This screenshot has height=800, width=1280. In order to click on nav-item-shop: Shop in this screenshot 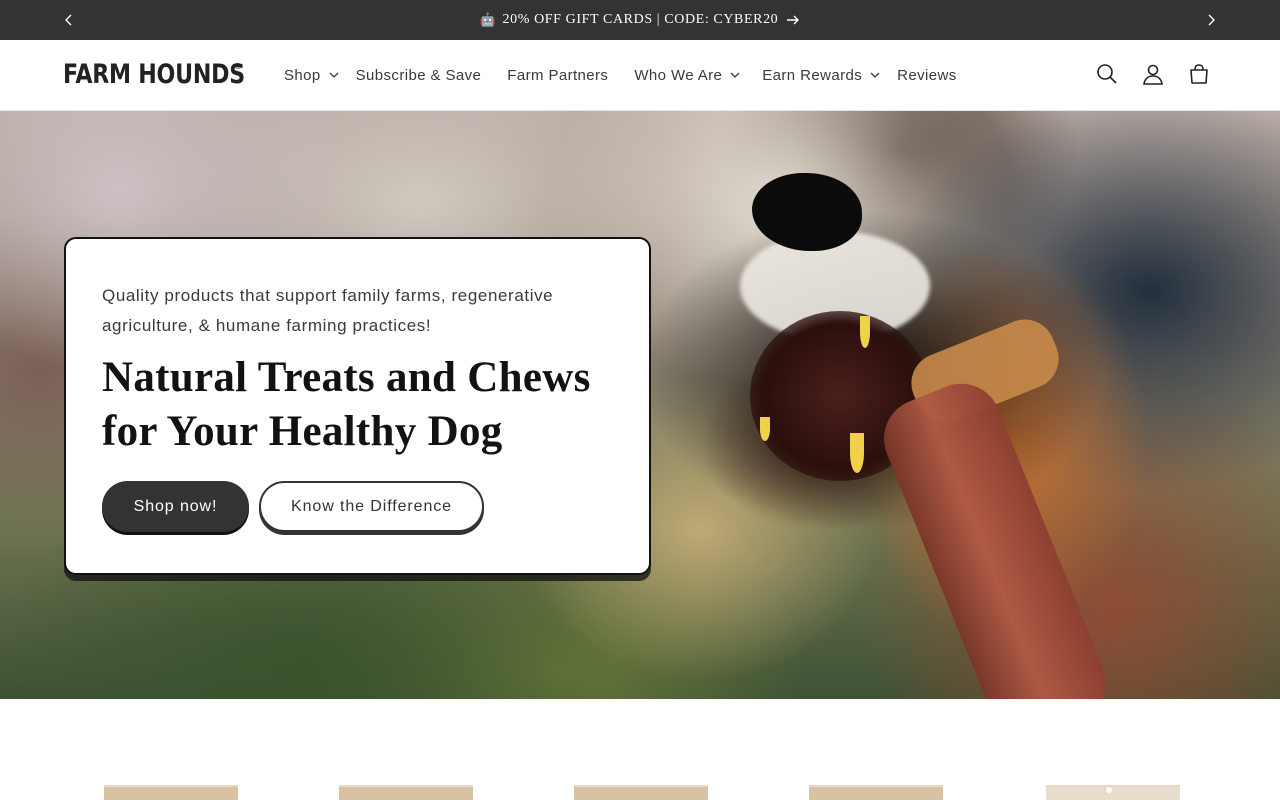, I will do `click(311, 75)`.